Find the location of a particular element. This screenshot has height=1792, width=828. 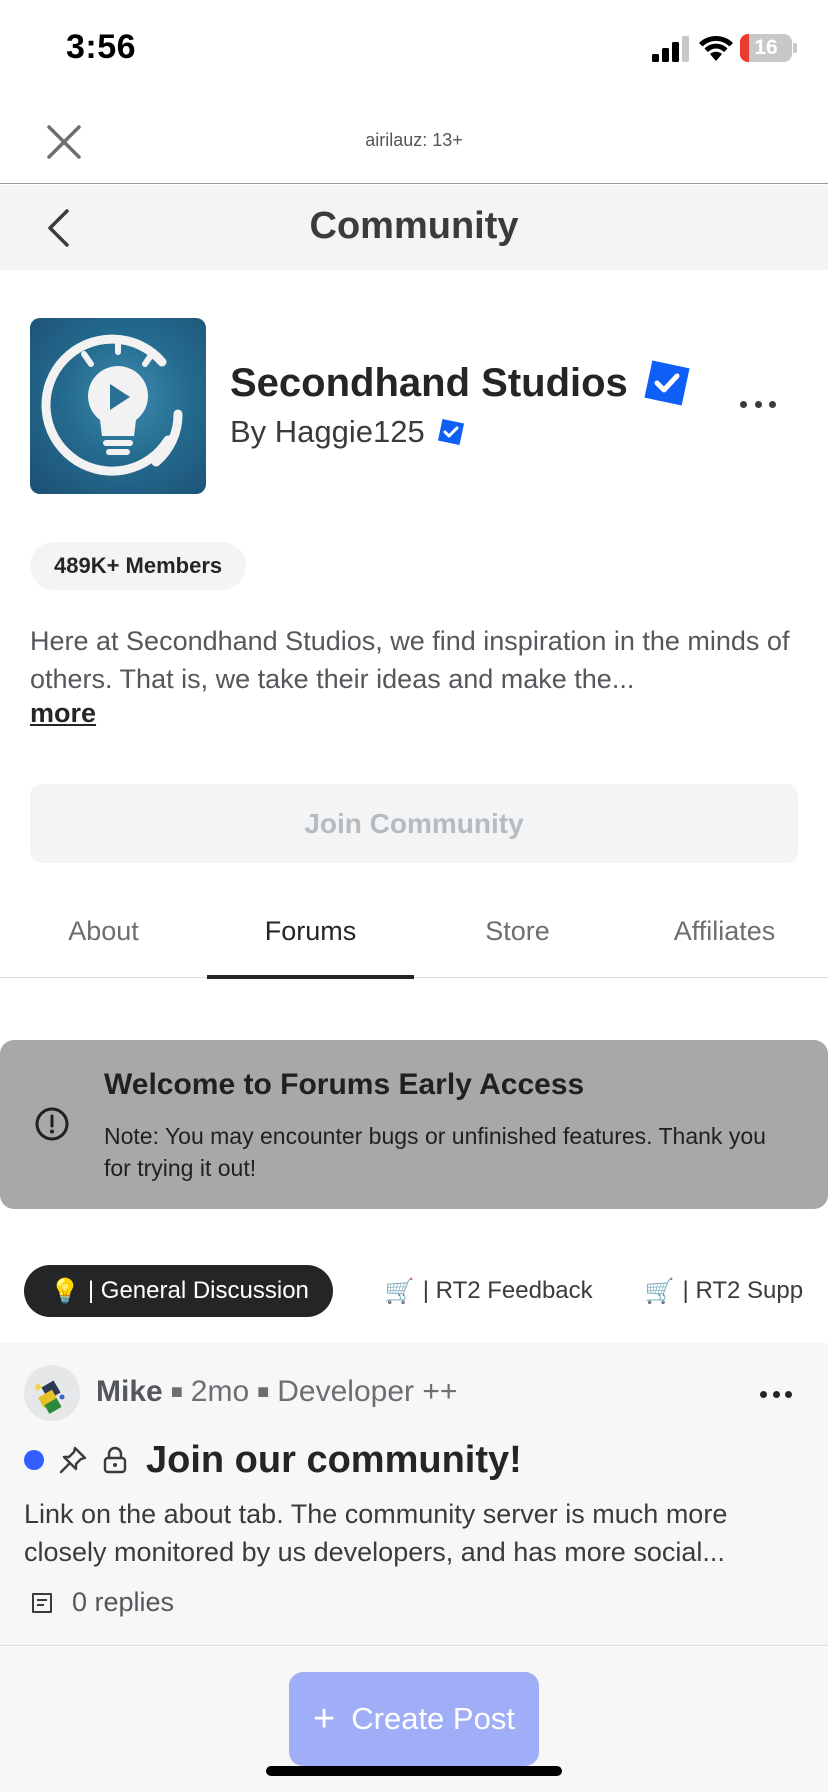

battery-nub is located at coordinates (795, 48).